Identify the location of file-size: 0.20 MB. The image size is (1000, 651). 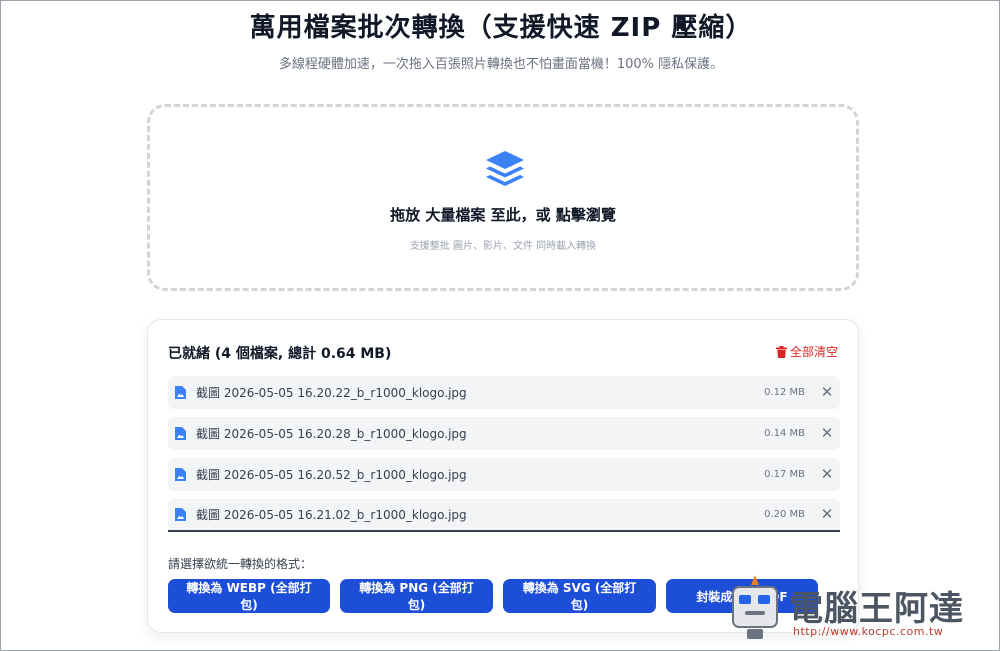
(784, 514).